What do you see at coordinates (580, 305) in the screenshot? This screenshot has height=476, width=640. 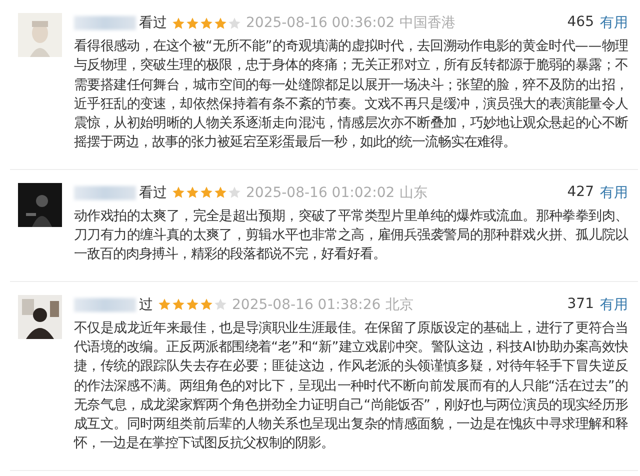 I see `helpful-count: 371` at bounding box center [580, 305].